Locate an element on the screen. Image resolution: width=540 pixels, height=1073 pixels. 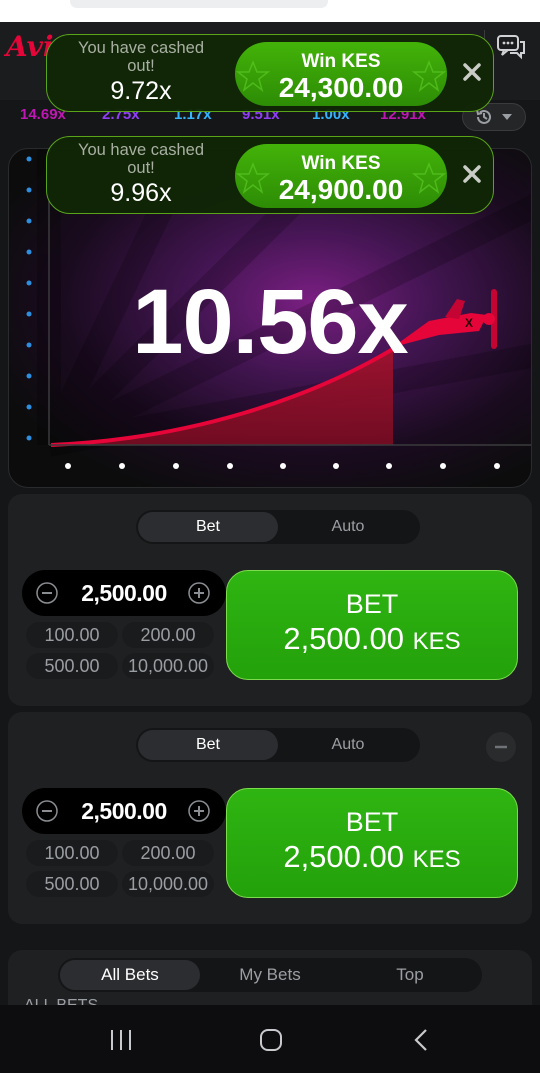
win-amount: 24,900.00 is located at coordinates (341, 189).